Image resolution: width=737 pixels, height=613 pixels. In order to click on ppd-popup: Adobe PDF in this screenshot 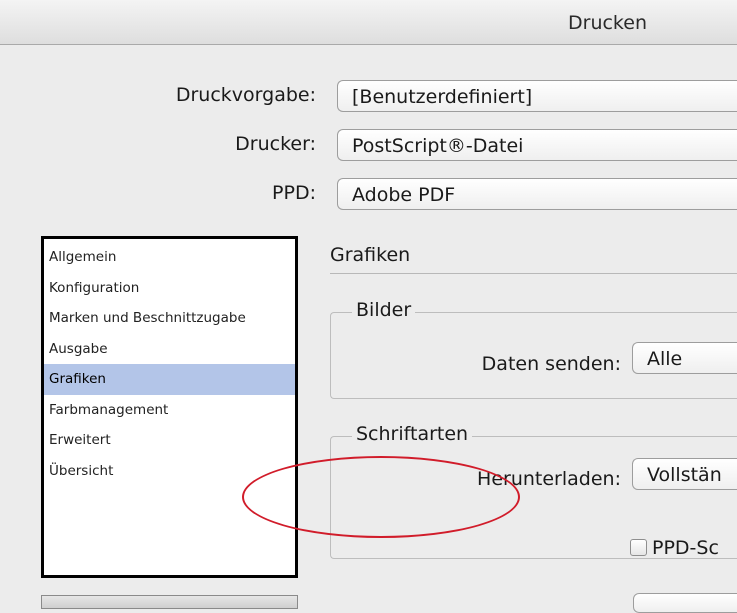, I will do `click(537, 194)`.